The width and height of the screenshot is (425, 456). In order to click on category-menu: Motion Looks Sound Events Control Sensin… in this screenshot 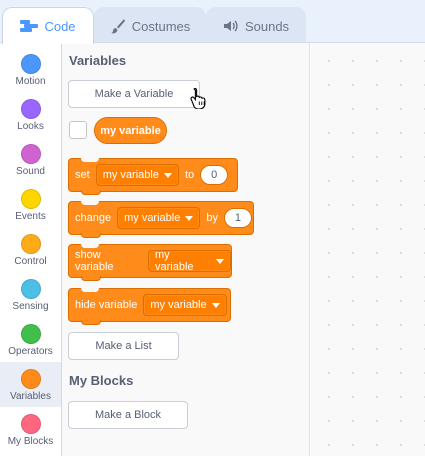, I will do `click(31, 249)`.